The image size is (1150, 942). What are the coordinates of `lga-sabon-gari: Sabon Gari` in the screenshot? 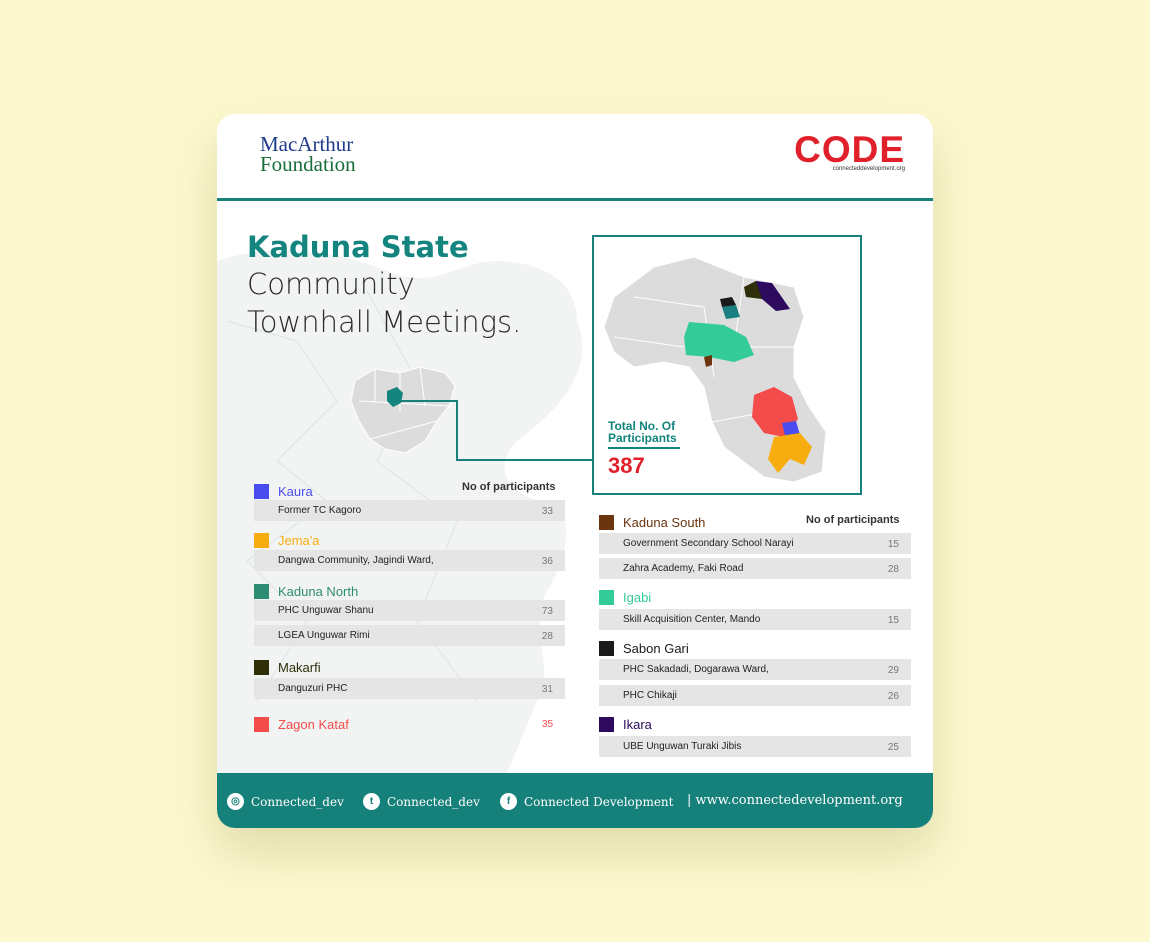 It's located at (644, 648).